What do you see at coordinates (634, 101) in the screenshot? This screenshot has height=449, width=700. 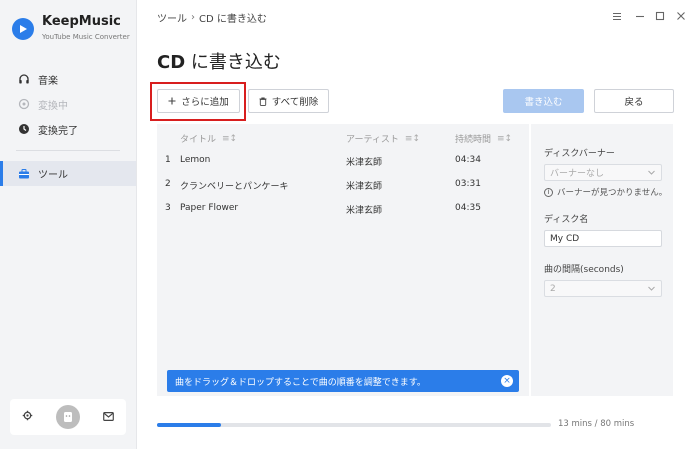 I see `back-button: 戻る` at bounding box center [634, 101].